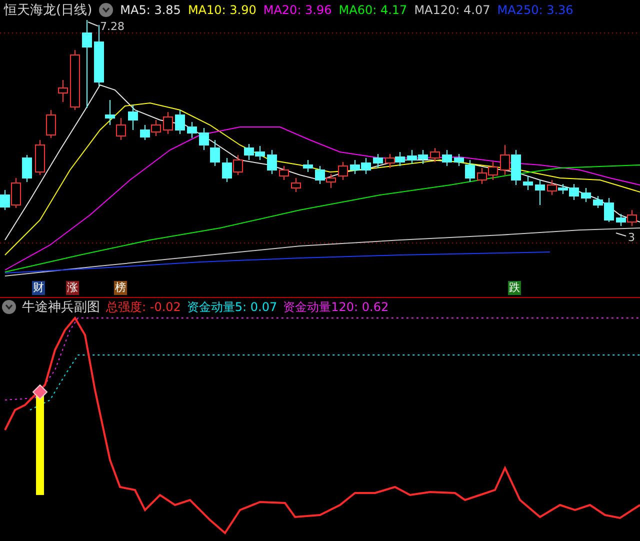  What do you see at coordinates (143, 307) in the screenshot?
I see `indicator-value: 总强度: -0.02` at bounding box center [143, 307].